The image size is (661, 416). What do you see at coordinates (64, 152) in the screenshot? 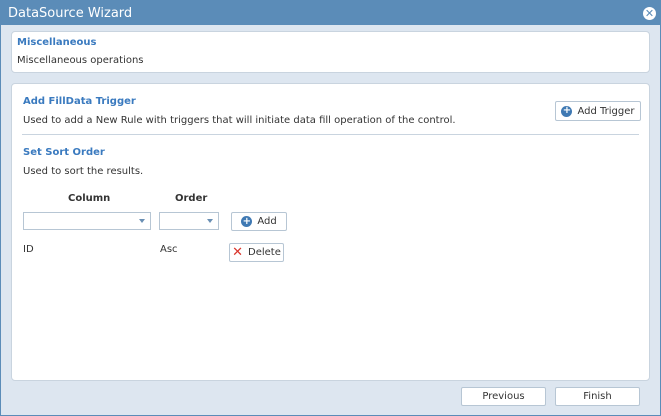
I see `sort-section-title: Set Sort Order` at bounding box center [64, 152].